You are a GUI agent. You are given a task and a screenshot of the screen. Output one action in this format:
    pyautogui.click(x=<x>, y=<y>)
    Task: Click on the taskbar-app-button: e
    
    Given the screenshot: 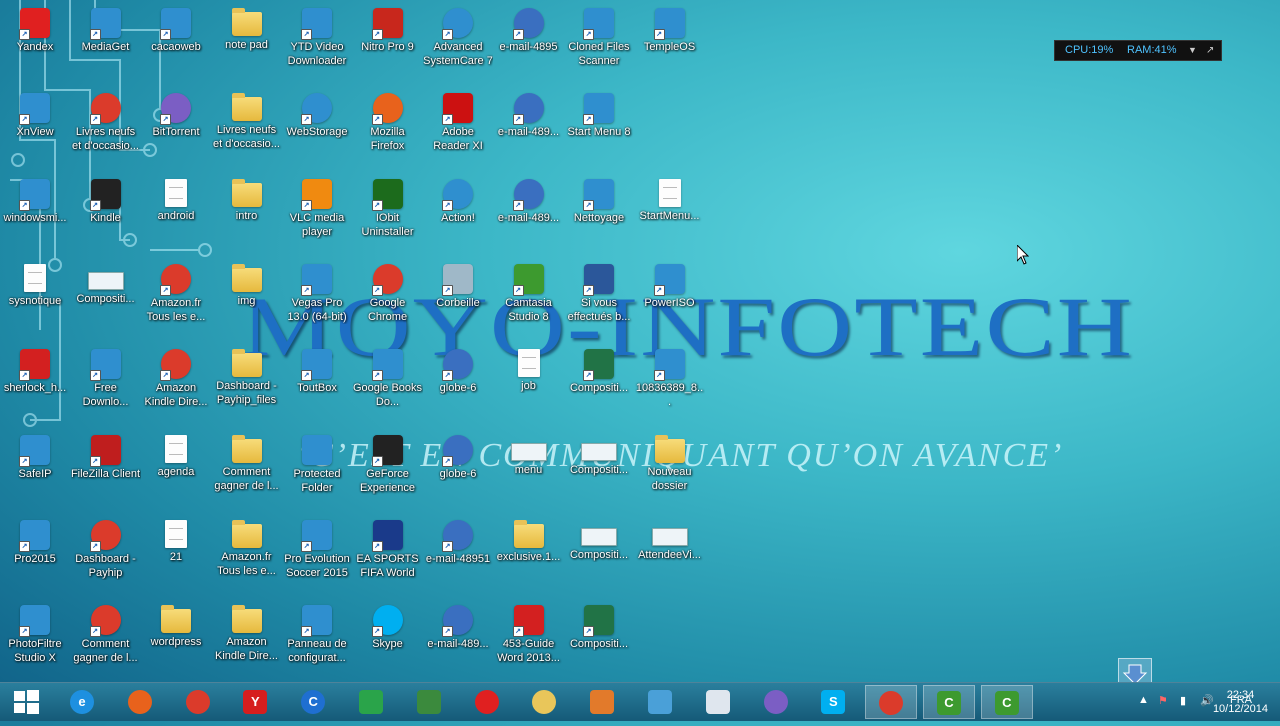 What is the action you would take?
    pyautogui.click(x=82, y=702)
    